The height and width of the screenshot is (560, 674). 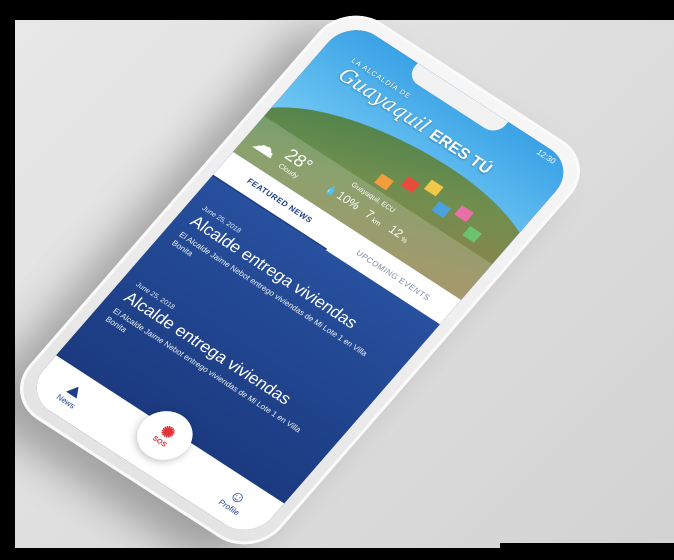 I want to click on status-time: 12:30, so click(x=546, y=156).